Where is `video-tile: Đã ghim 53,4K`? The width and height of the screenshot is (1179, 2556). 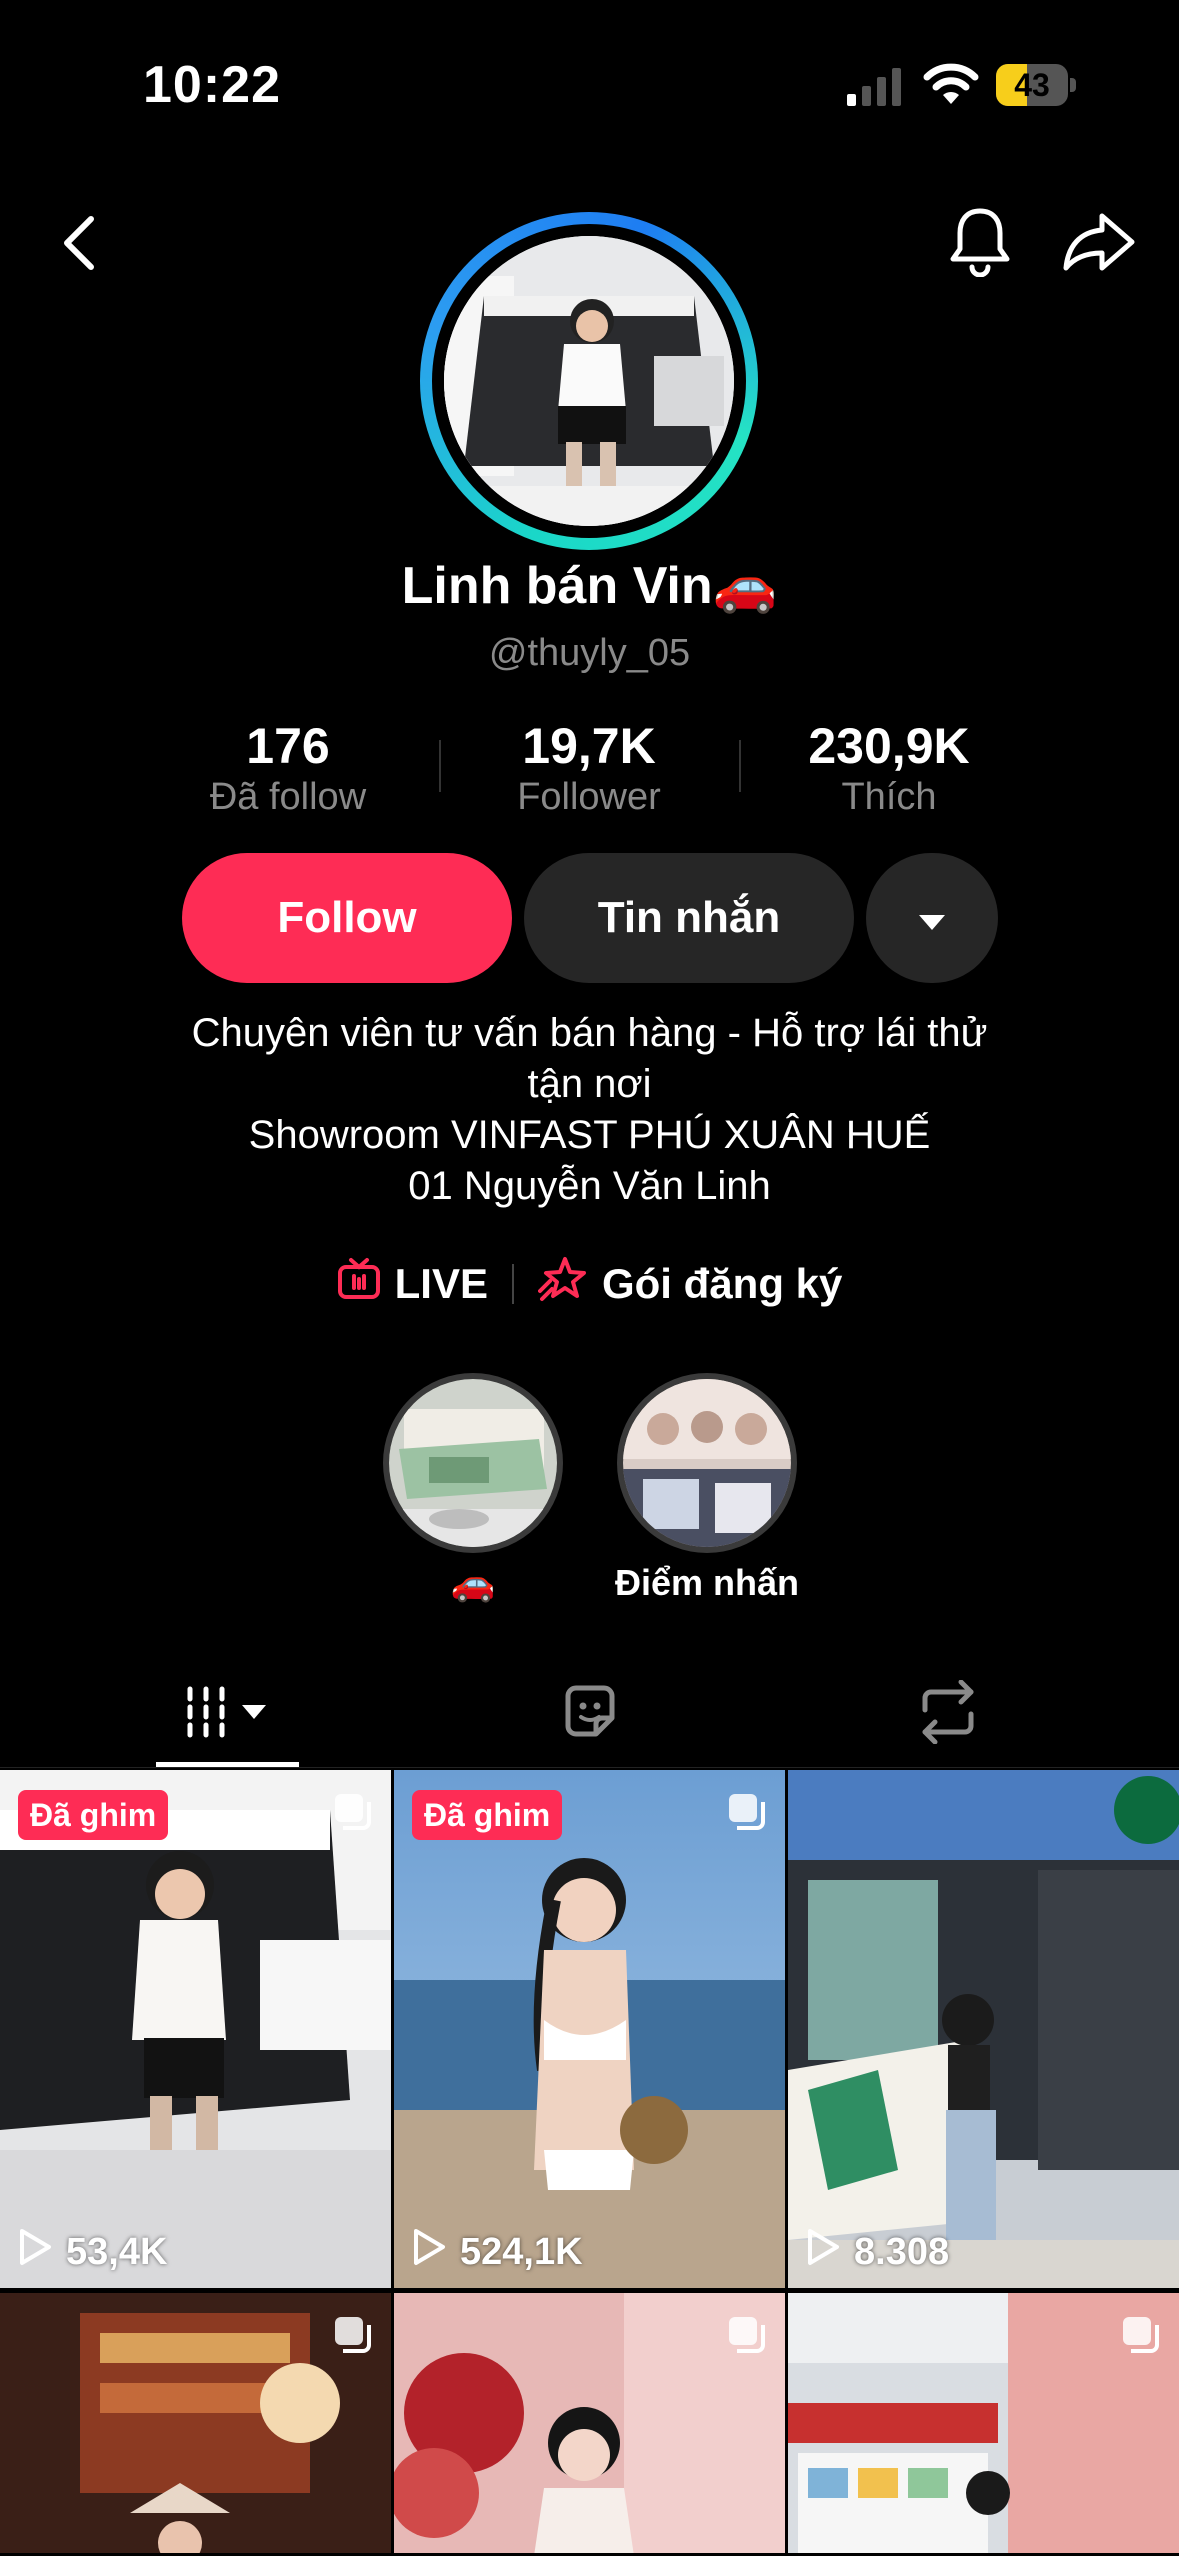 video-tile: Đã ghim 53,4K is located at coordinates (195, 2029).